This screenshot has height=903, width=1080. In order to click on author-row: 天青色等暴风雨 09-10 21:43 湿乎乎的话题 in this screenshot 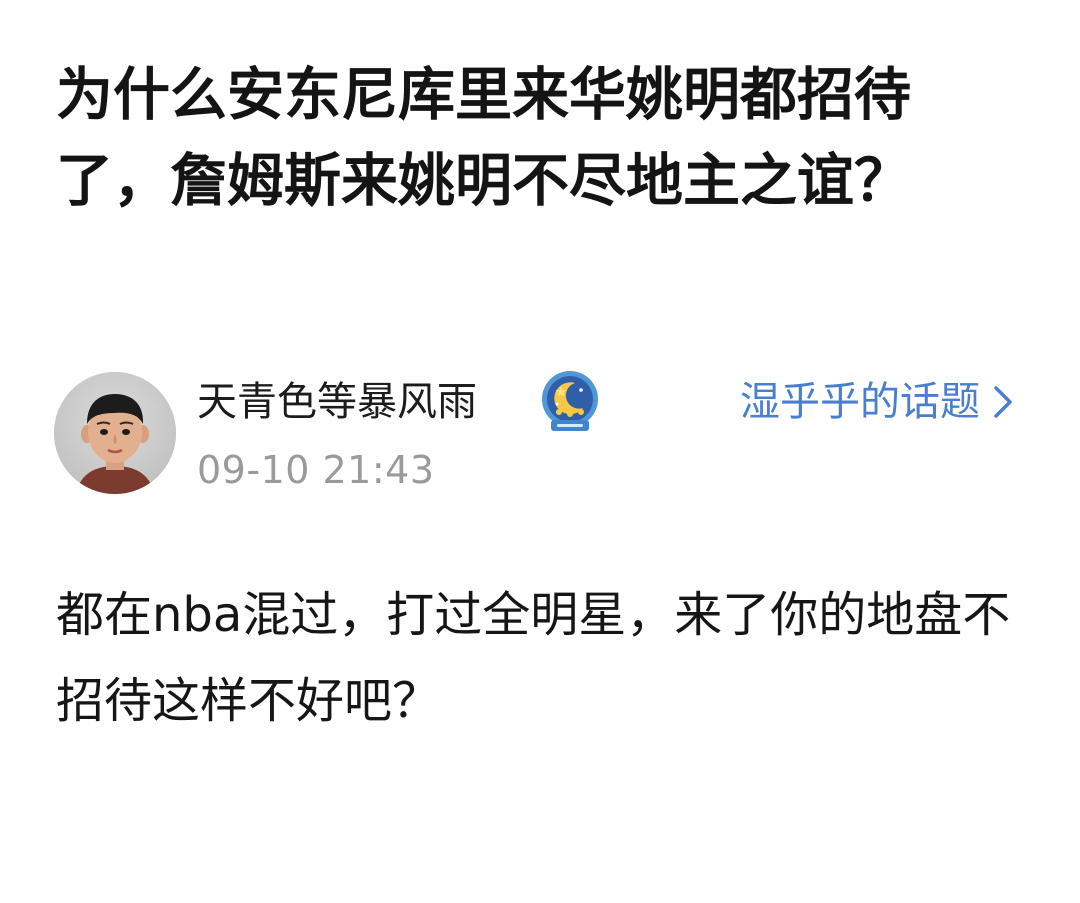, I will do `click(540, 434)`.